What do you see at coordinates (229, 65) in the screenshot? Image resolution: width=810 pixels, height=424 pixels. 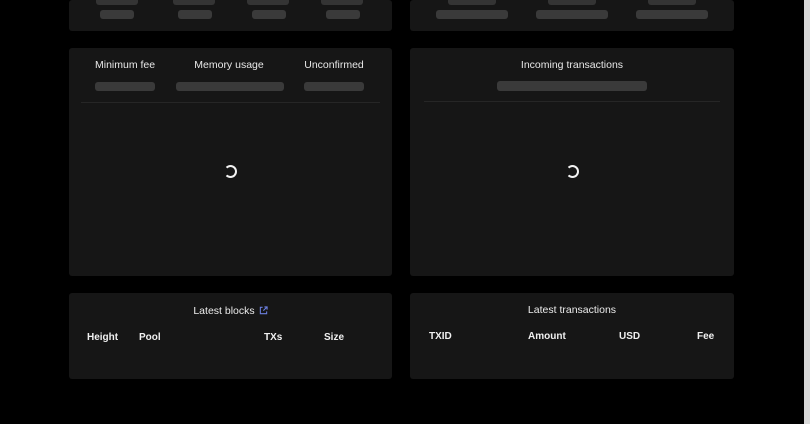 I see `memory-usage-label: Memory usage` at bounding box center [229, 65].